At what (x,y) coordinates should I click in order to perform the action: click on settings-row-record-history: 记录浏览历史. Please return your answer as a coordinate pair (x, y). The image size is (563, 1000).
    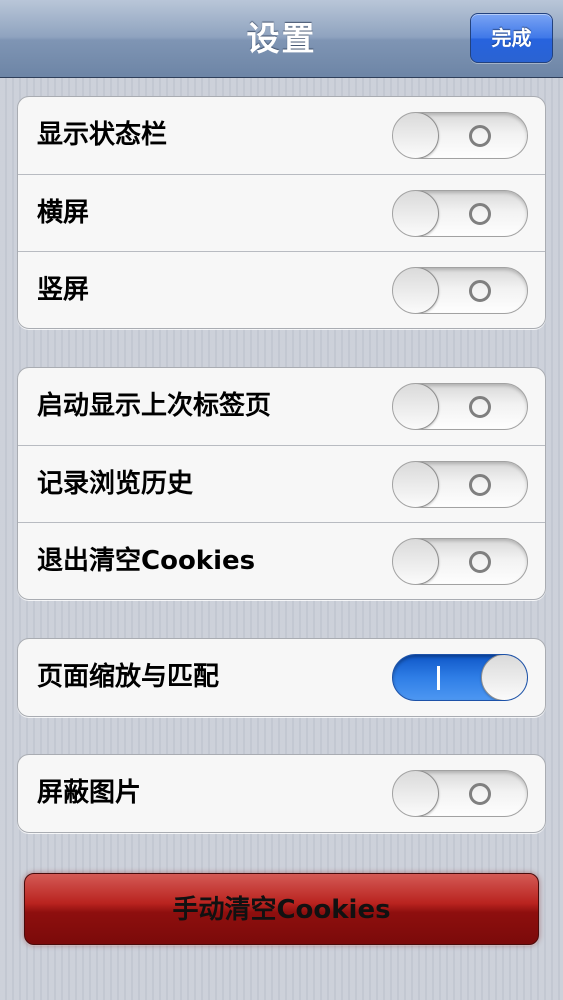
    Looking at the image, I should click on (281, 483).